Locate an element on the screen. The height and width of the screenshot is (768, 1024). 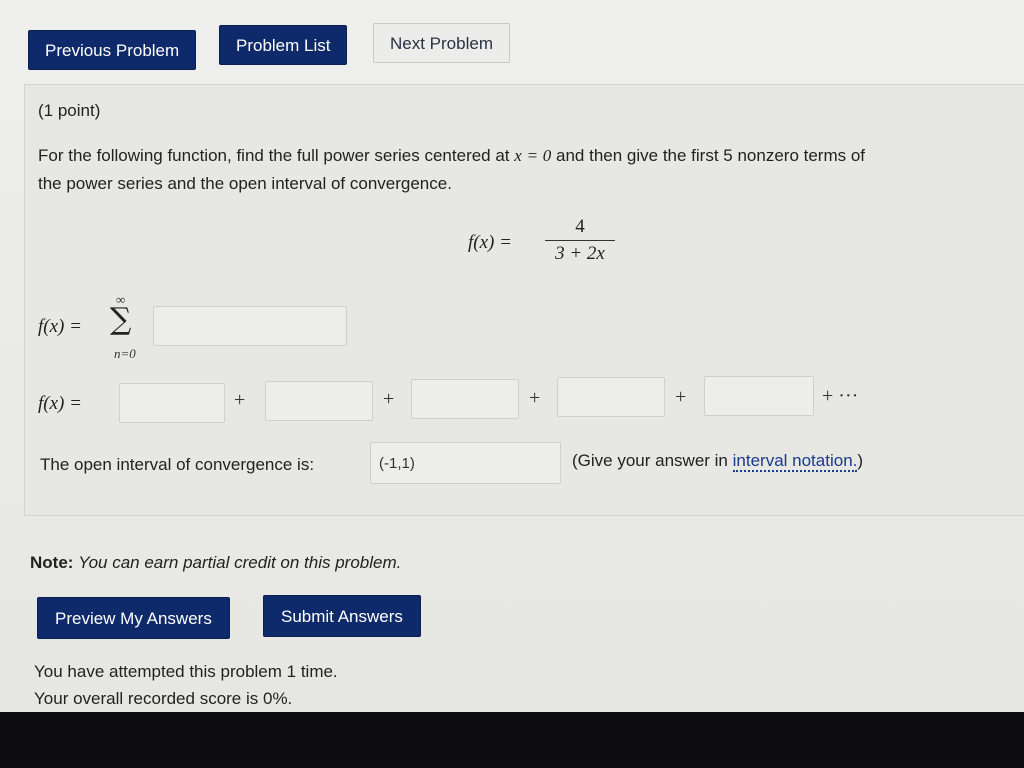
interval-label: The open interval of convergence is: is located at coordinates (177, 464).